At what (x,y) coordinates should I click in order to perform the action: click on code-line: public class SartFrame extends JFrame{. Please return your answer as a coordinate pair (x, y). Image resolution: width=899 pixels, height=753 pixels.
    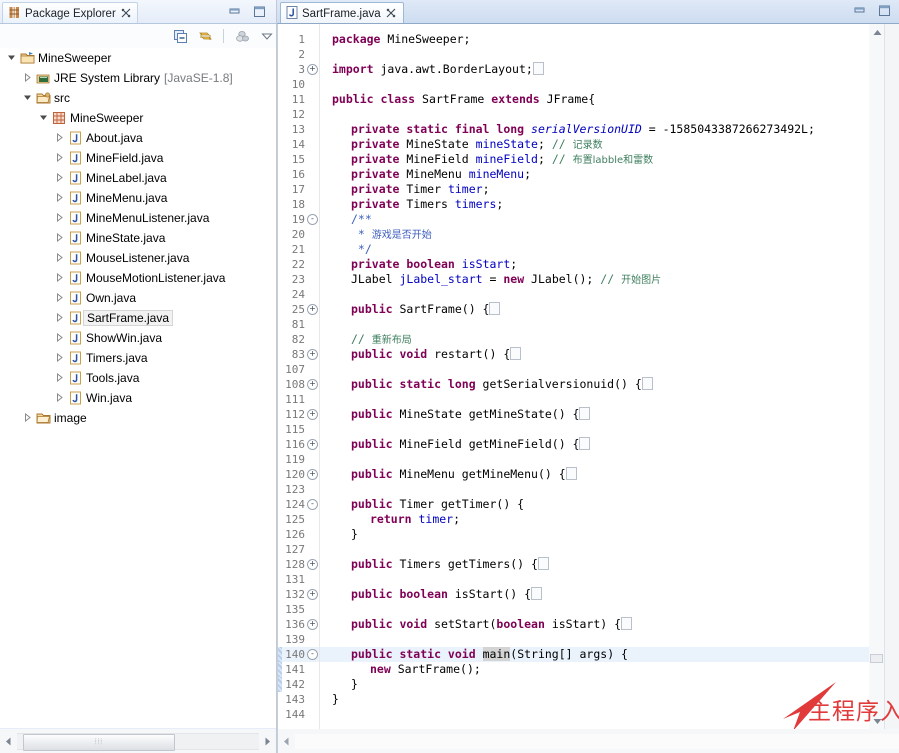
    Looking at the image, I should click on (609, 99).